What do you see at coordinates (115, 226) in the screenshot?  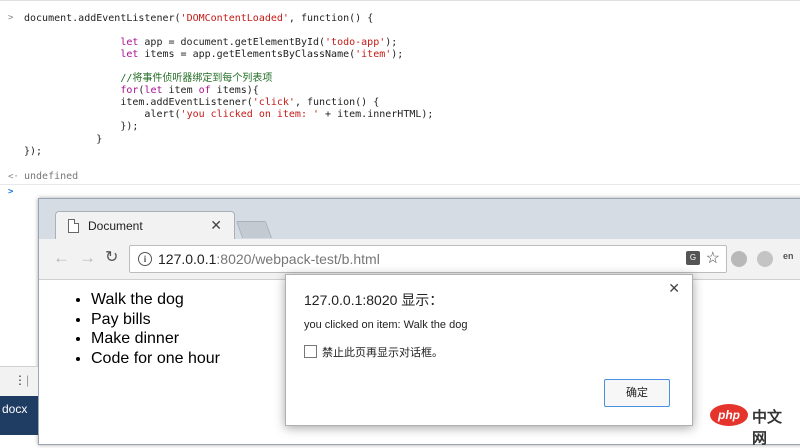 I see `tab-title: Document` at bounding box center [115, 226].